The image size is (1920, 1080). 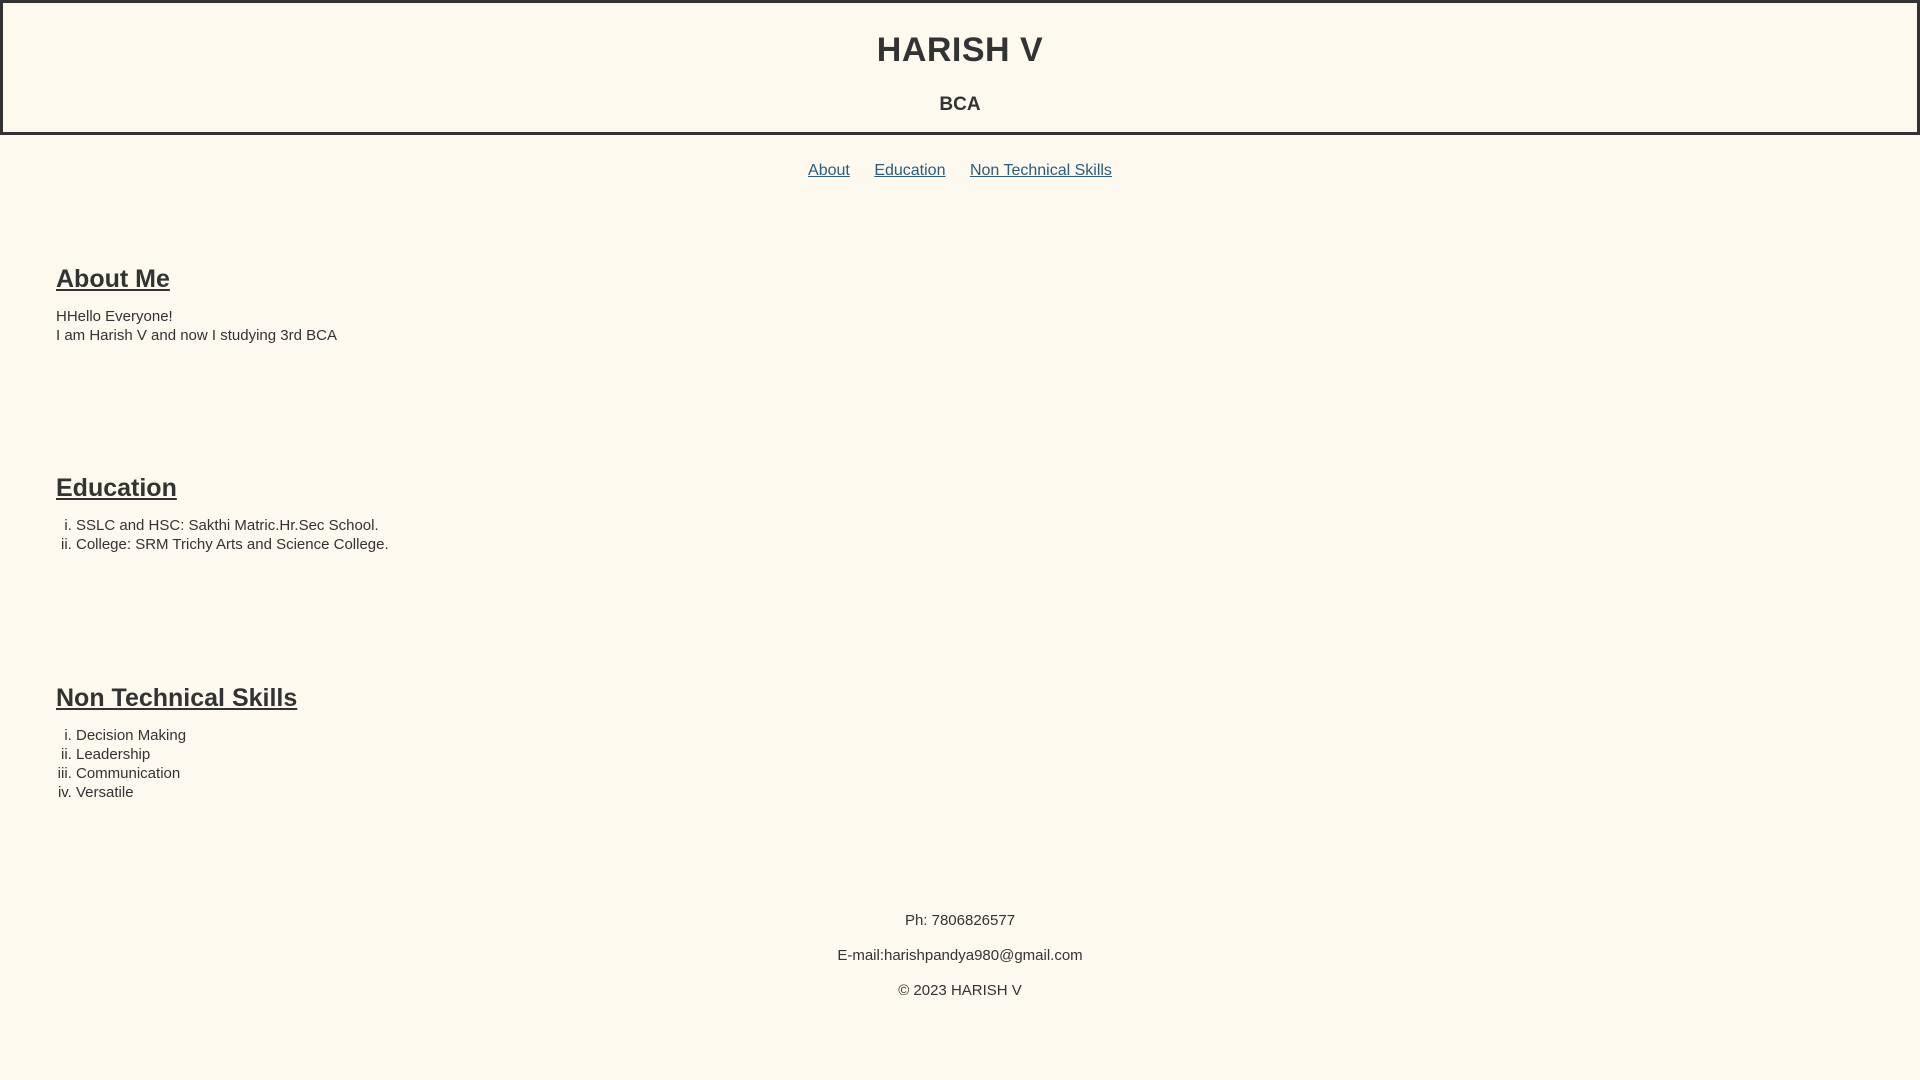 What do you see at coordinates (196, 335) in the screenshot?
I see `about-line-intro: I am Harish V and now I studying 3rd BCA` at bounding box center [196, 335].